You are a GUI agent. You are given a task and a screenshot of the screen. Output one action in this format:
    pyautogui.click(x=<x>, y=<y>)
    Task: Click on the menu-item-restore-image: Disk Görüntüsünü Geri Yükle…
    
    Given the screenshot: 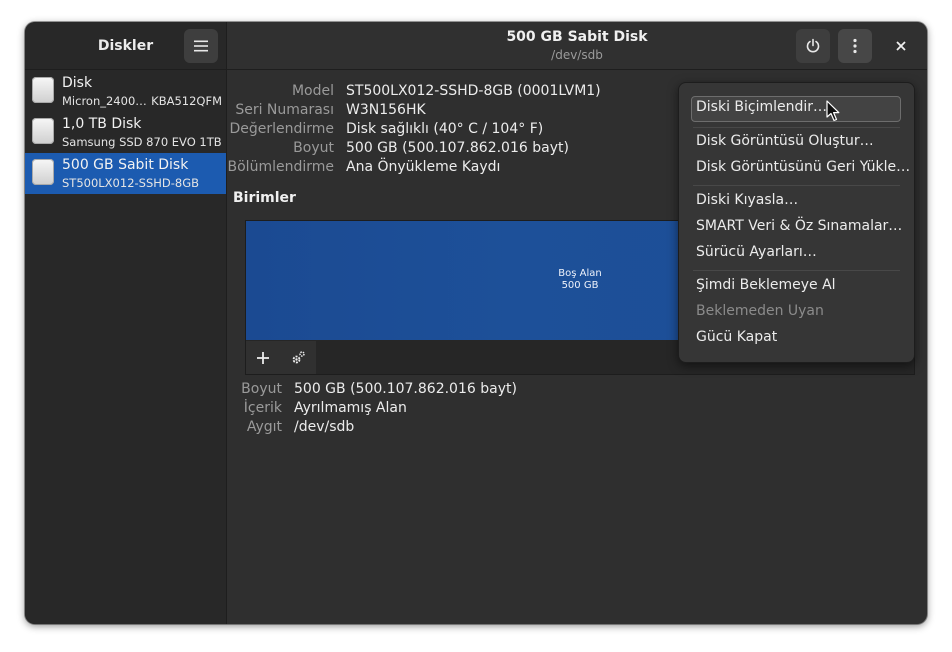 What is the action you would take?
    pyautogui.click(x=803, y=167)
    